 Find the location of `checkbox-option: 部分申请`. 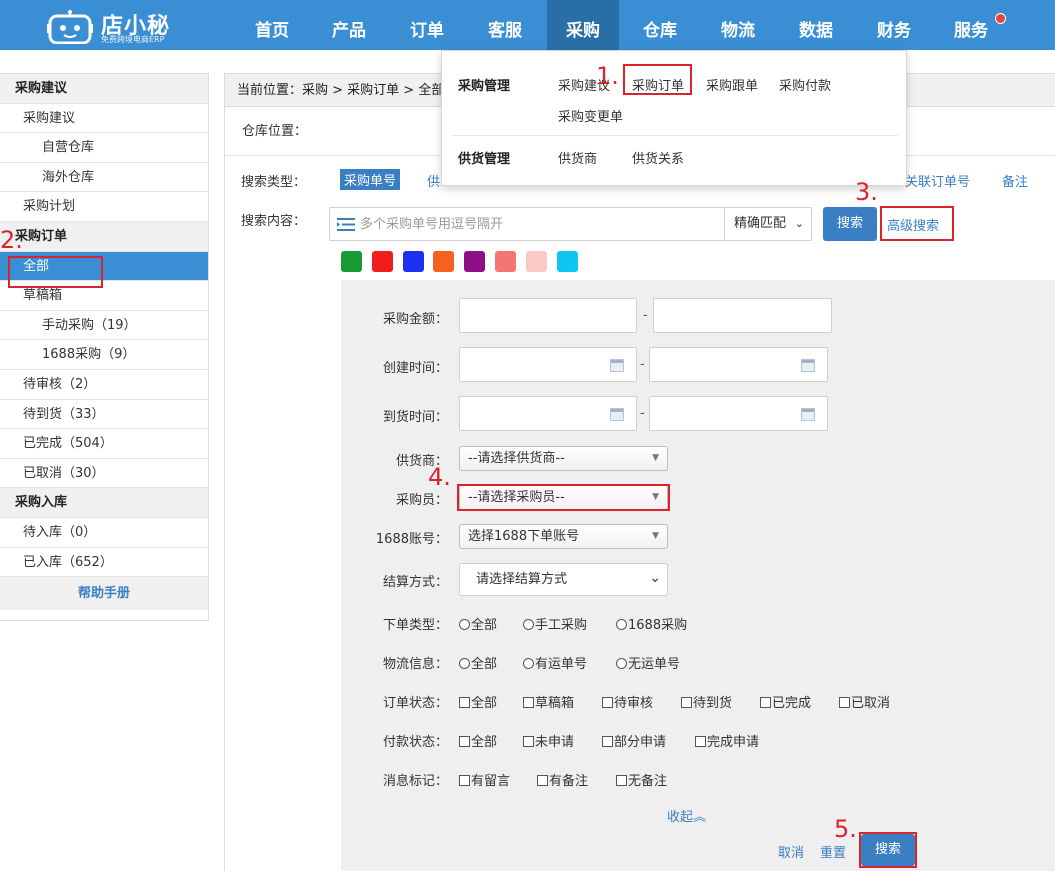

checkbox-option: 部分申请 is located at coordinates (634, 740).